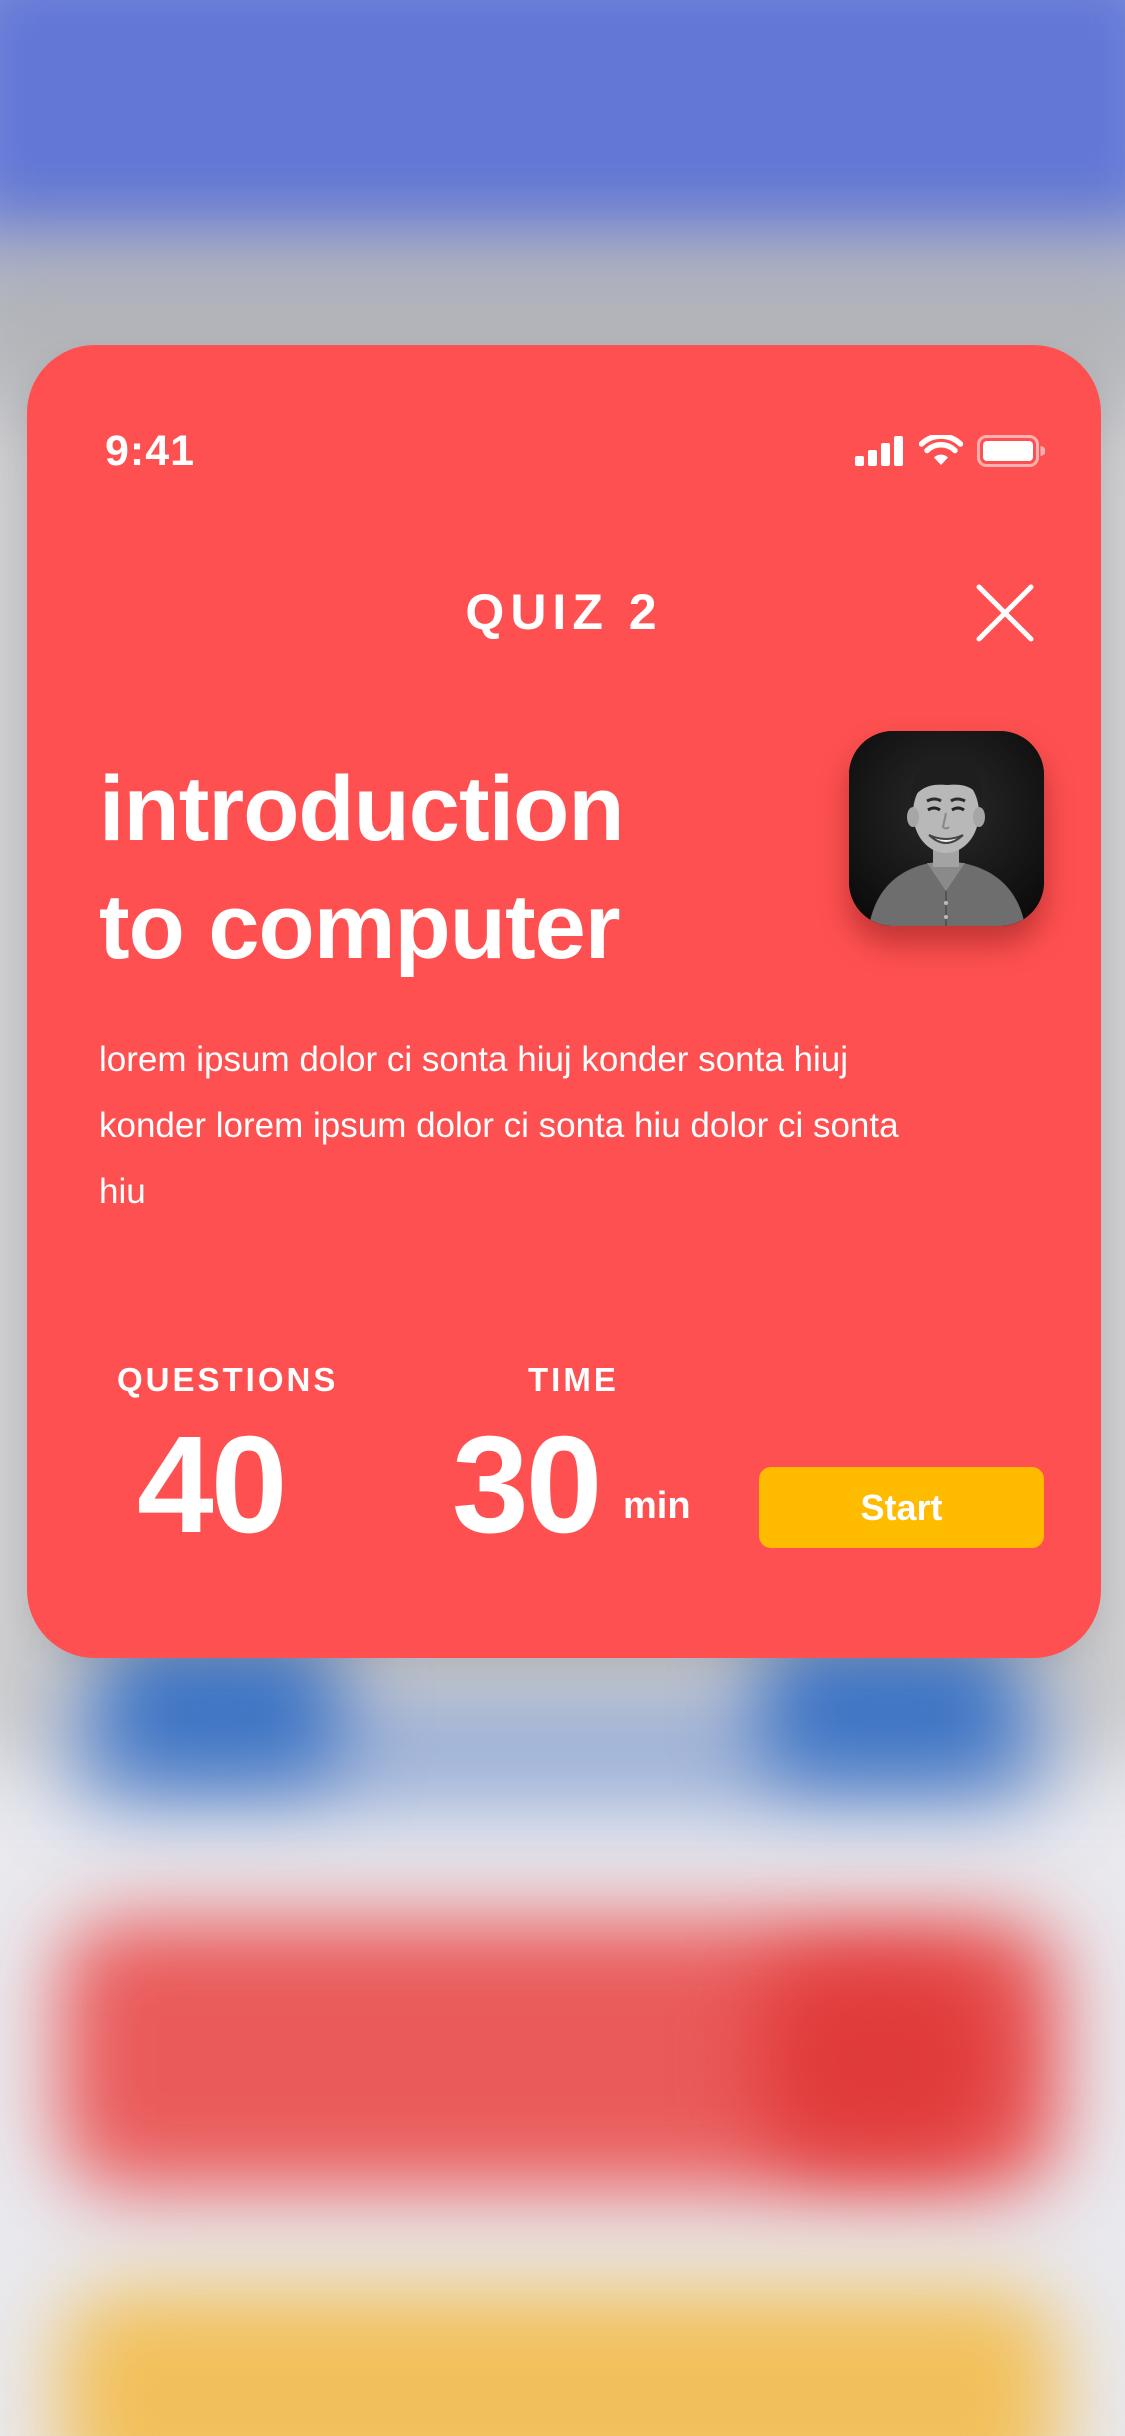  What do you see at coordinates (560, 2363) in the screenshot?
I see `blurred-yellow-card` at bounding box center [560, 2363].